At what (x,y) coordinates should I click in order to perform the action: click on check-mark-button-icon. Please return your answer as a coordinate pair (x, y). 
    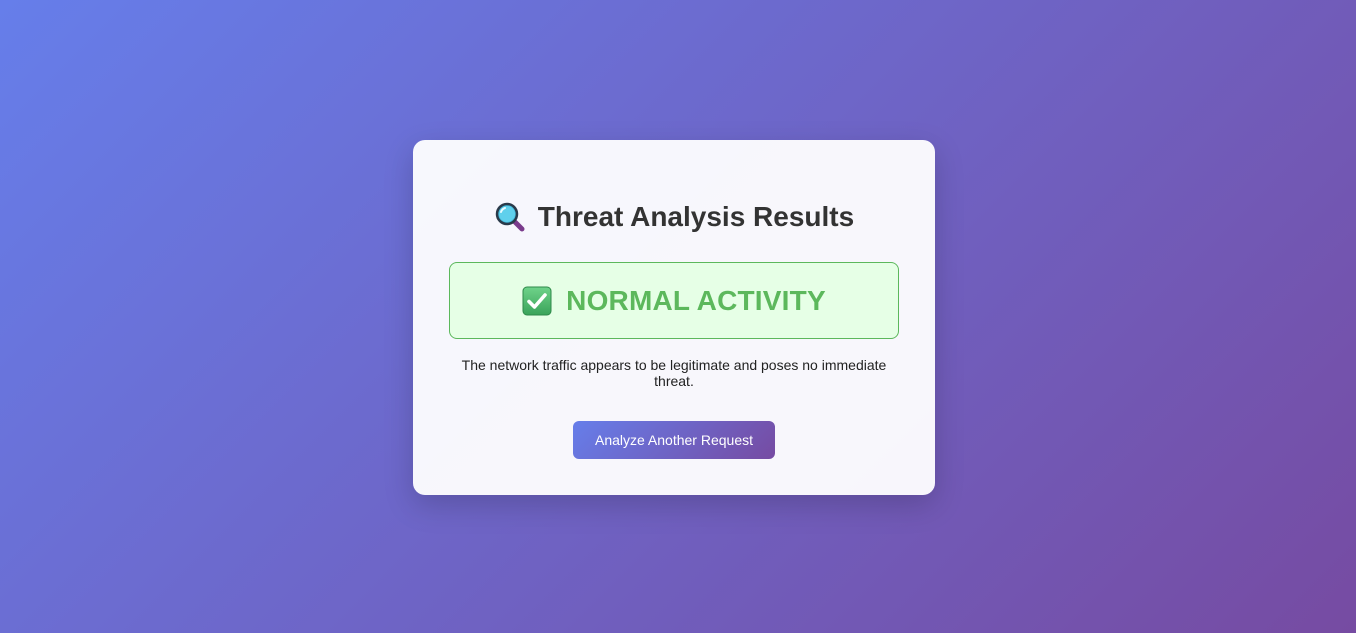
    Looking at the image, I should click on (537, 301).